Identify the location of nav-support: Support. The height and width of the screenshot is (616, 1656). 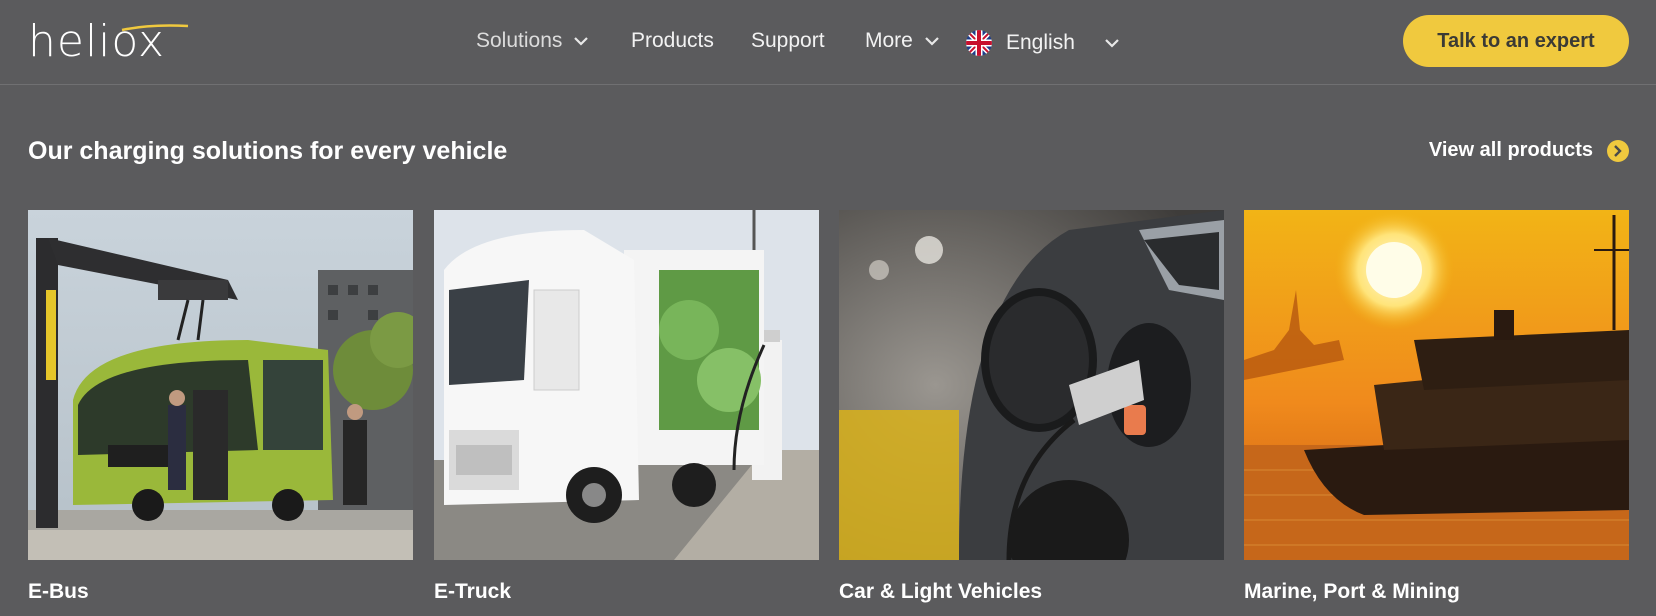
(788, 41).